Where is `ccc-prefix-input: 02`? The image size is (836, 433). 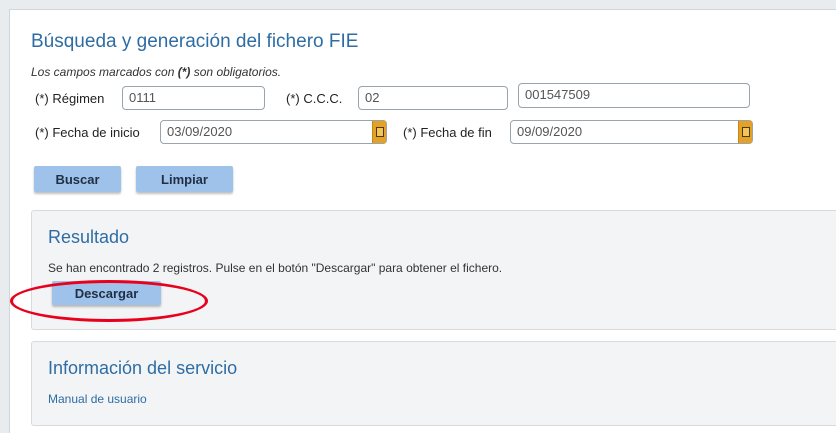
ccc-prefix-input: 02 is located at coordinates (433, 98).